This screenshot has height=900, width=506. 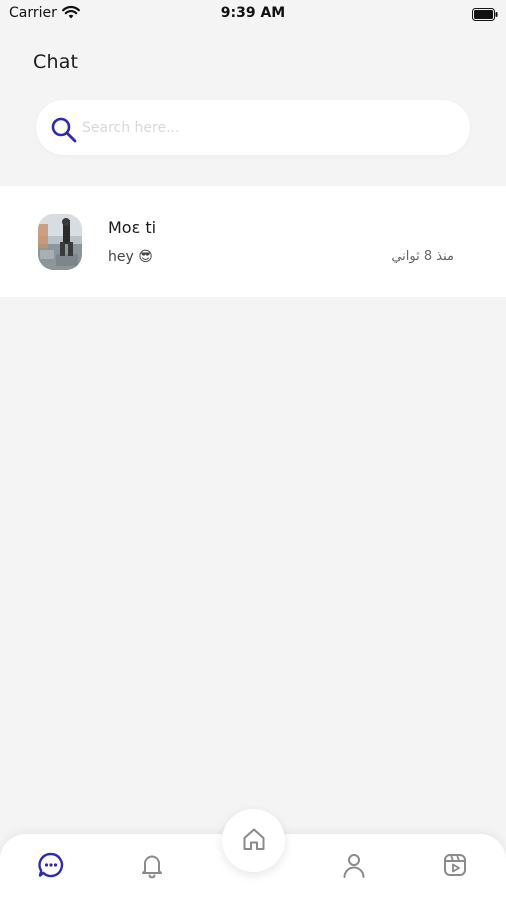 I want to click on status-bar: Carrier 9:39 AM, so click(x=253, y=14).